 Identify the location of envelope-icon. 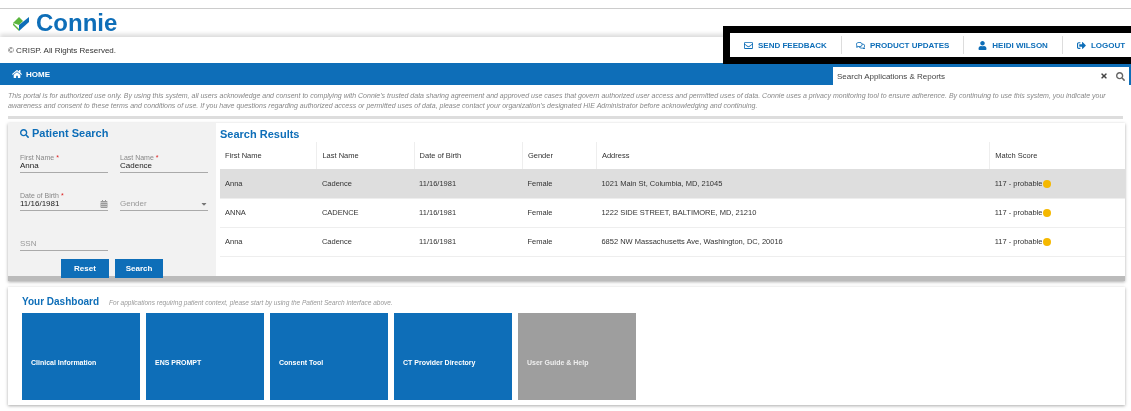
(748, 45).